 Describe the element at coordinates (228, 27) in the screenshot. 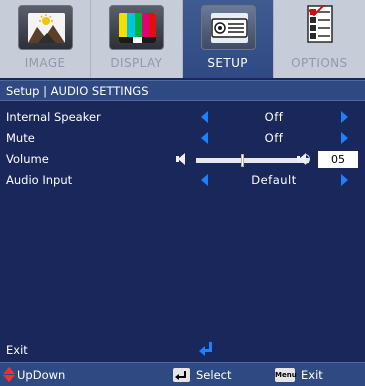

I see `projector-icon` at that location.